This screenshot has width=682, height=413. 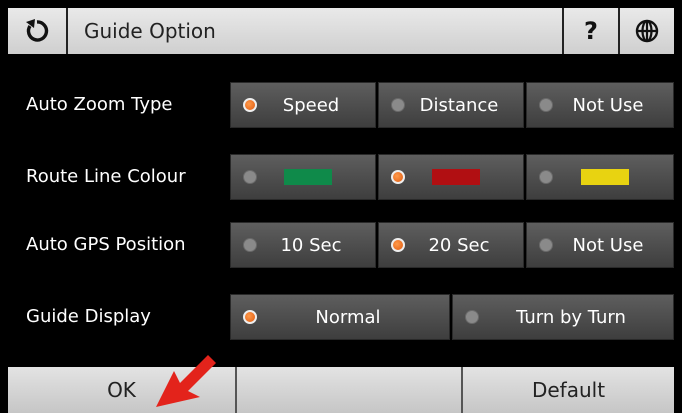 I want to click on route-line-colour-row: Route Line Colour, so click(x=341, y=177).